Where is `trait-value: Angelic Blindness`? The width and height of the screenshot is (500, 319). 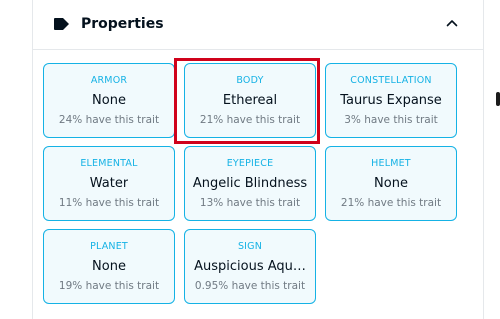
trait-value: Angelic Blindness is located at coordinates (250, 183).